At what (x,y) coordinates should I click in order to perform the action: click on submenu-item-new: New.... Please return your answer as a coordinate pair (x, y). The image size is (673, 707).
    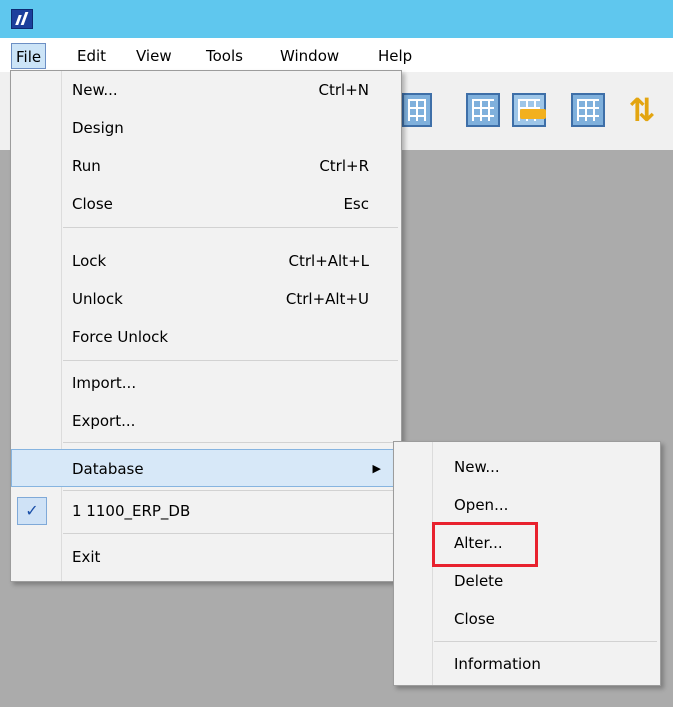
    Looking at the image, I should click on (527, 467).